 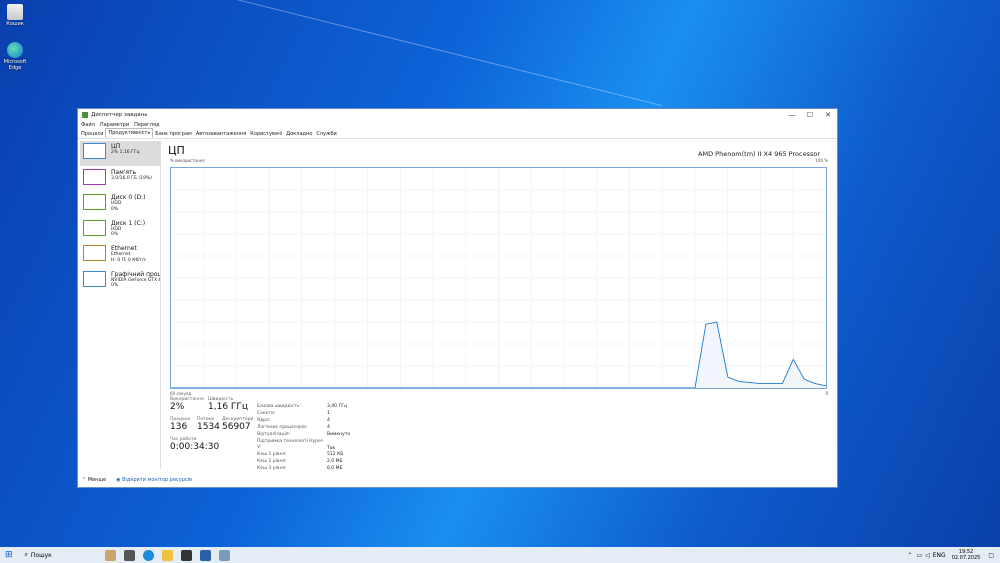 What do you see at coordinates (821, 160) in the screenshot?
I see `y-max-label: 100 %` at bounding box center [821, 160].